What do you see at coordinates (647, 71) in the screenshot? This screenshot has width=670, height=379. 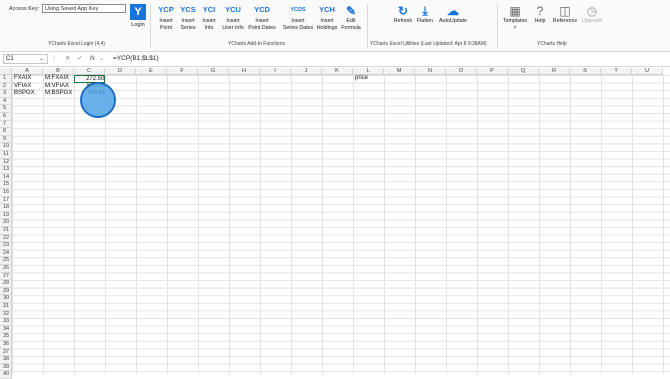 I see `column-header-u: U` at bounding box center [647, 71].